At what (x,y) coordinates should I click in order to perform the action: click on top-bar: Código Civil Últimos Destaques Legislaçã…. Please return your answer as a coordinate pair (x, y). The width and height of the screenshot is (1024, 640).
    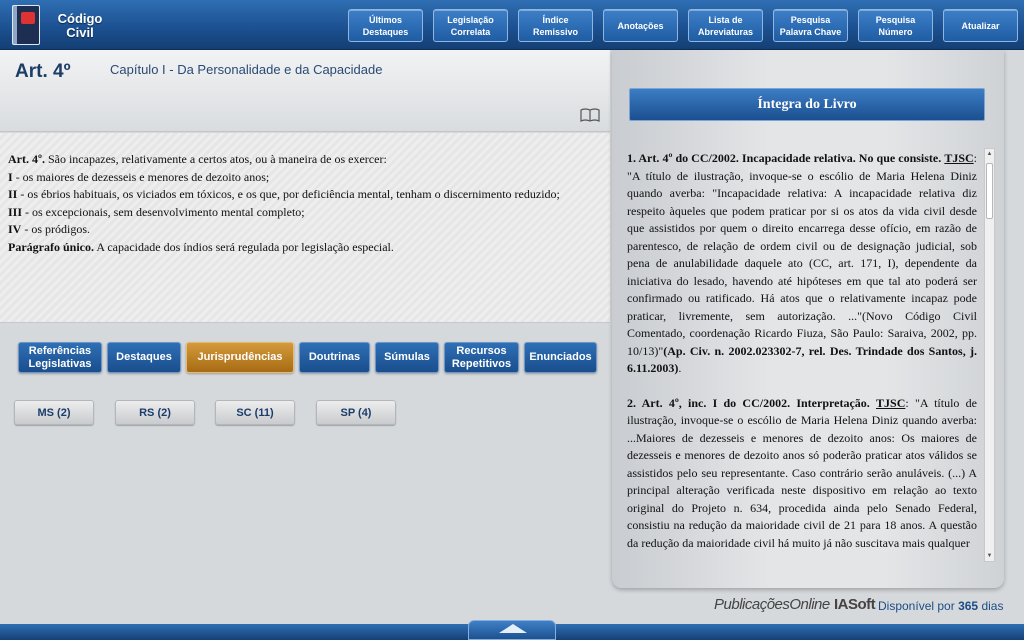
    Looking at the image, I should click on (512, 25).